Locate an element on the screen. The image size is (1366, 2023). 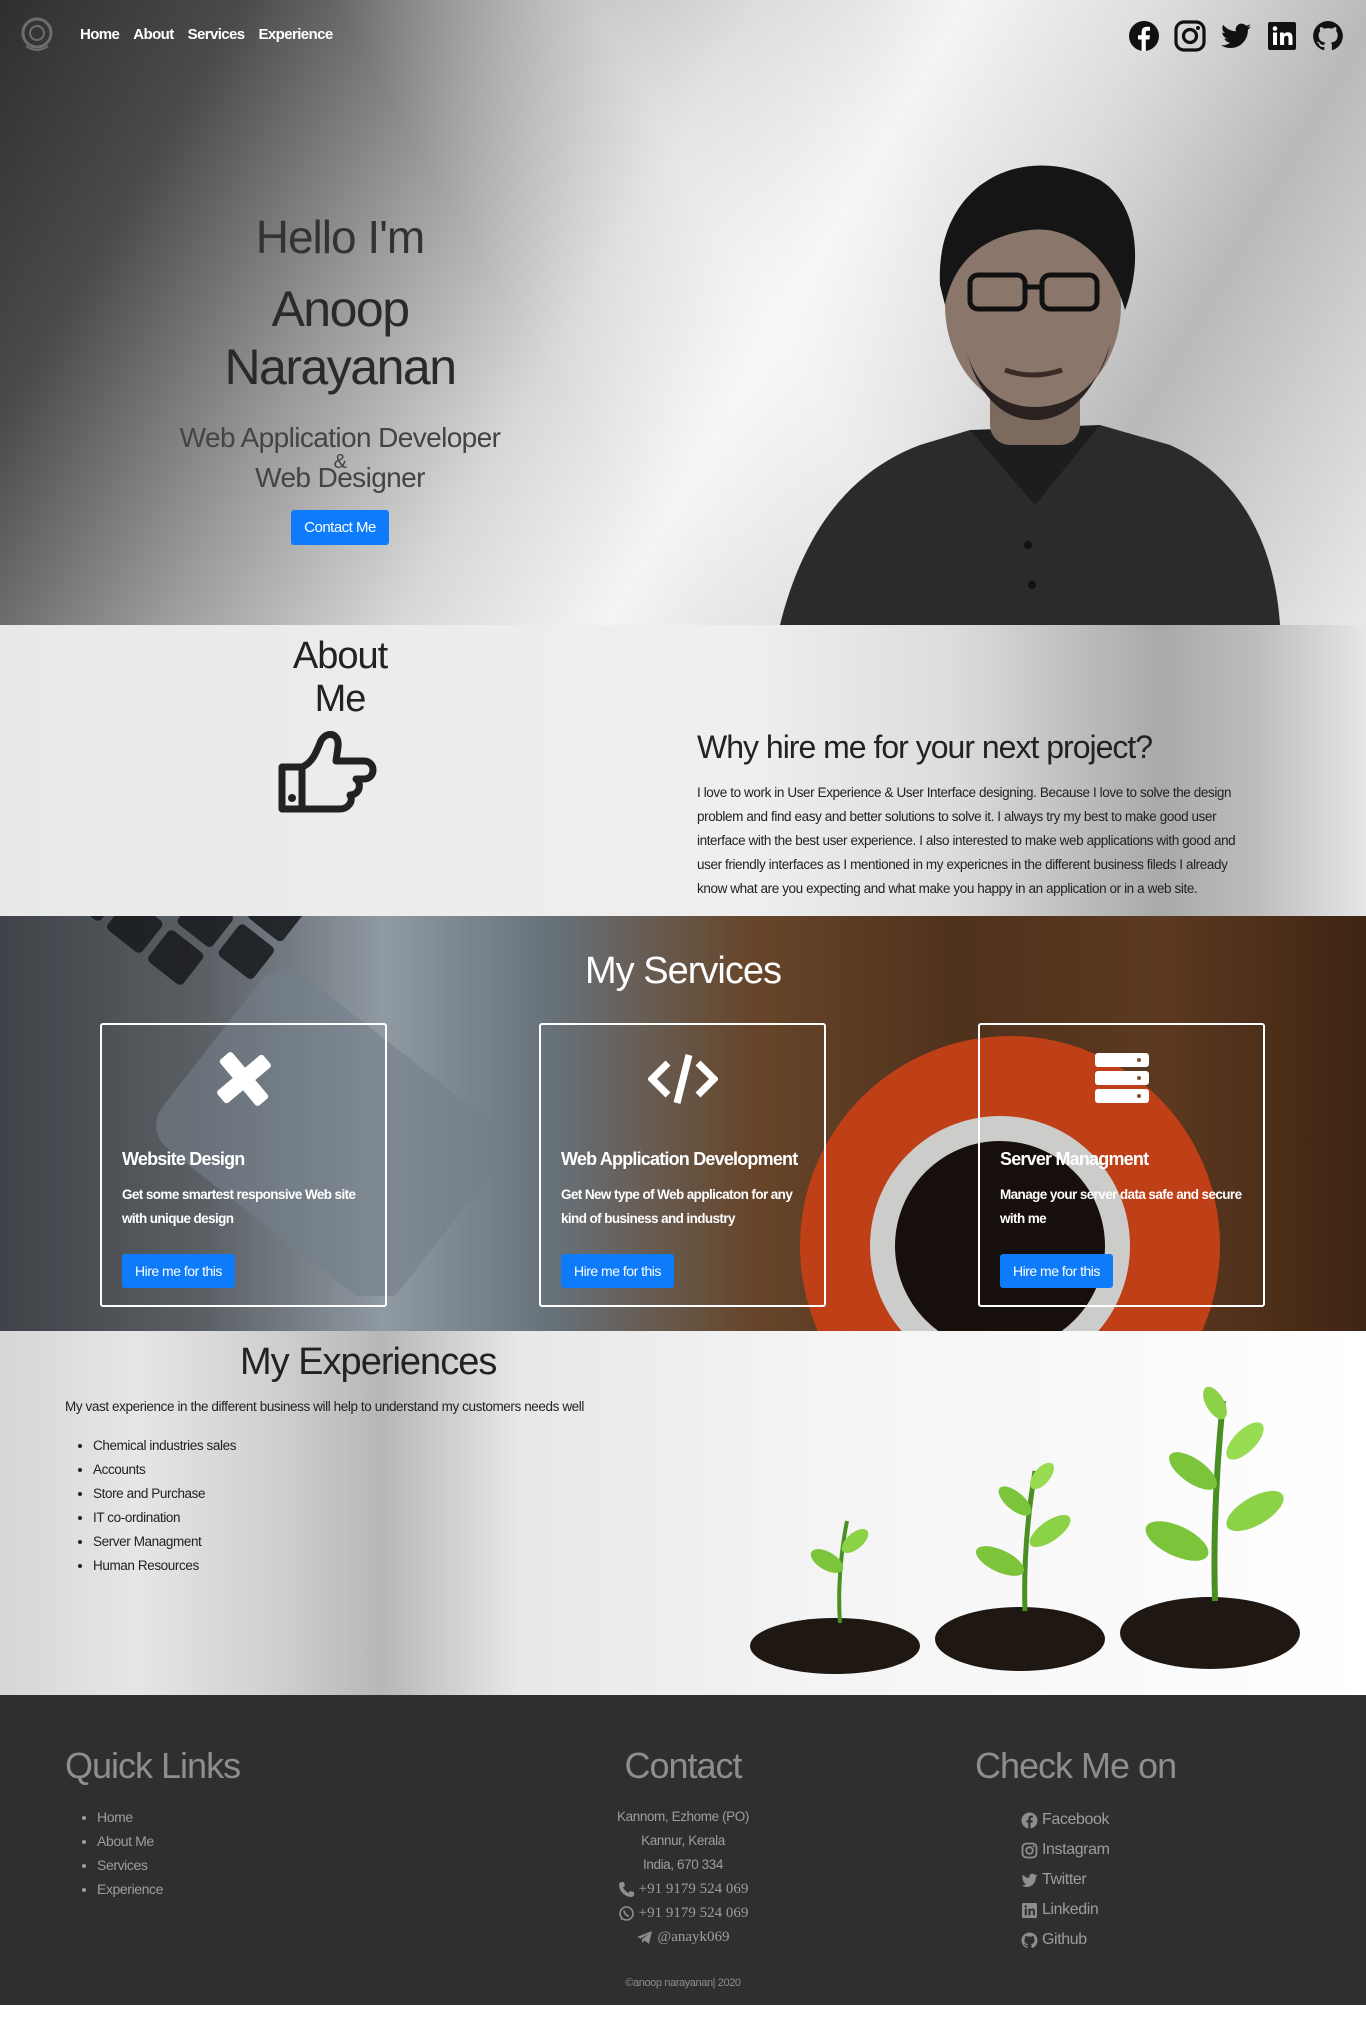
footer-github-link: Github is located at coordinates (1098, 1940).